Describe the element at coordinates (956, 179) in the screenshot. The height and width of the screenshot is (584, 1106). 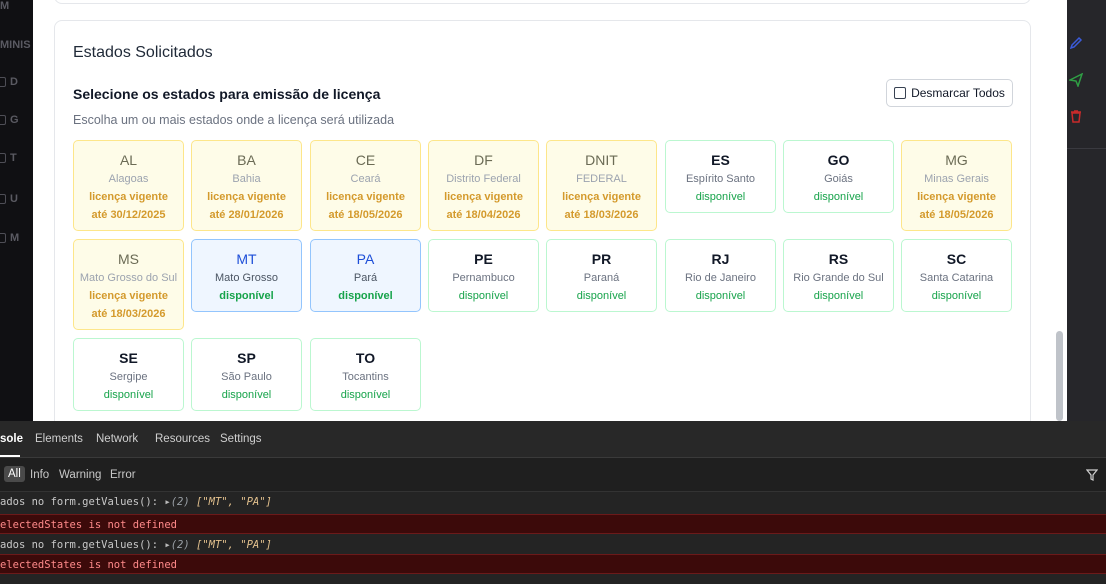
I see `state-name: Minas Gerais` at that location.